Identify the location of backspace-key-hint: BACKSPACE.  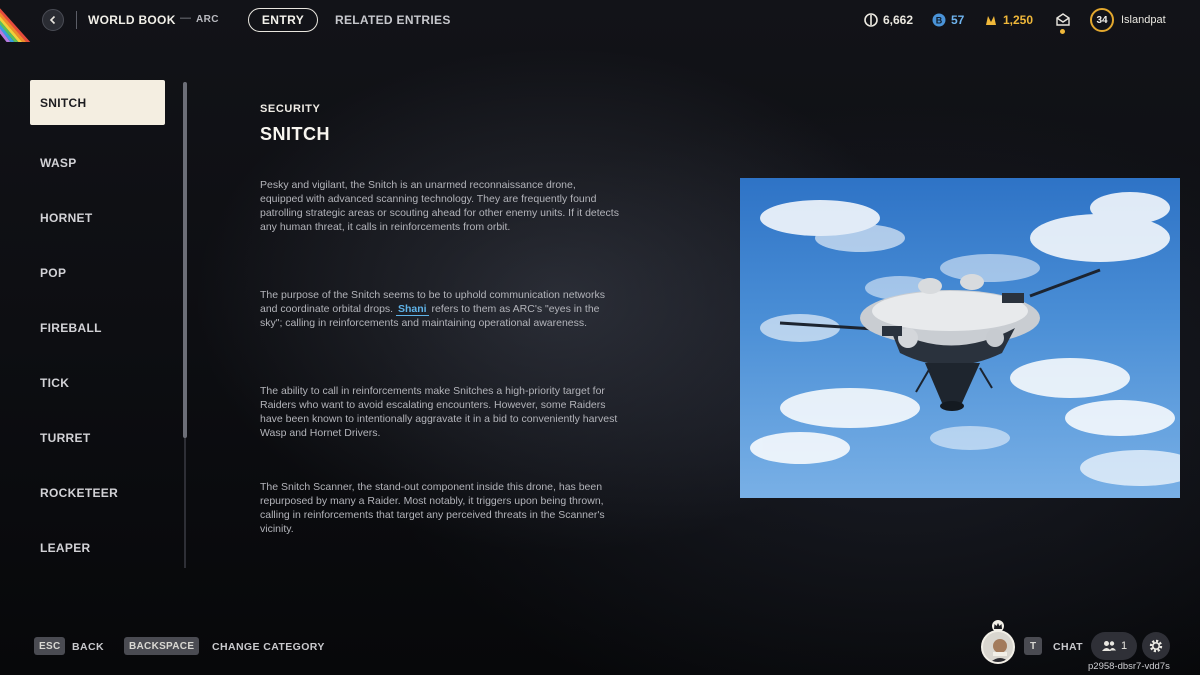
(162, 646).